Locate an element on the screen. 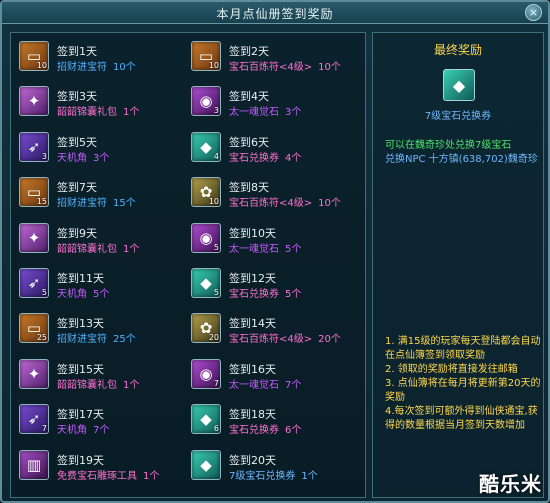  reward-item-icon: ▭ 25 is located at coordinates (34, 328).